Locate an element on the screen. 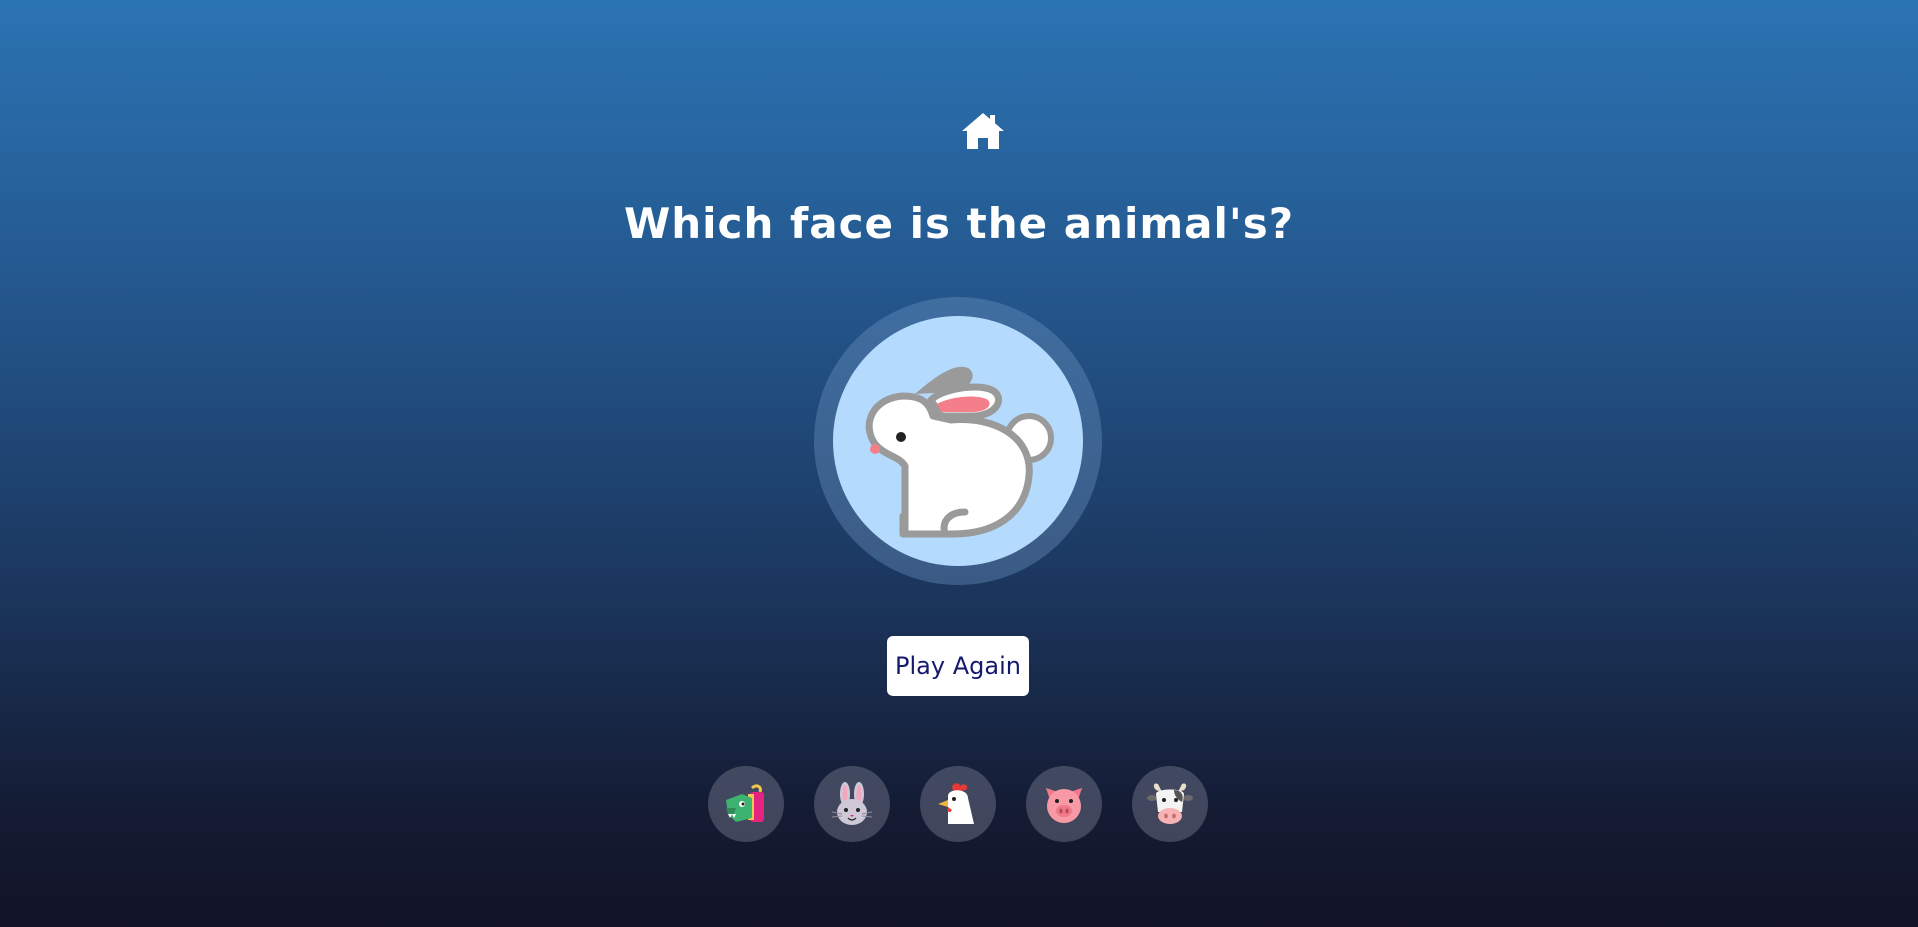 The image size is (1918, 927). rabbit-icon is located at coordinates (959, 452).